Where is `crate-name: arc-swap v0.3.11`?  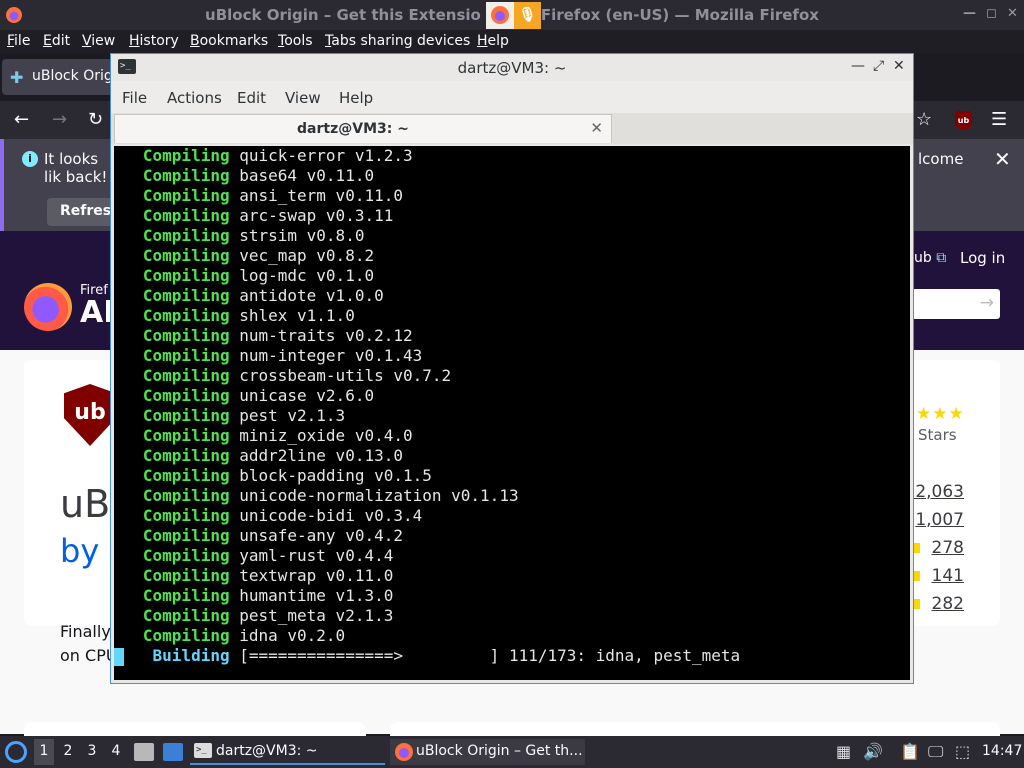 crate-name: arc-swap v0.3.11 is located at coordinates (311, 215).